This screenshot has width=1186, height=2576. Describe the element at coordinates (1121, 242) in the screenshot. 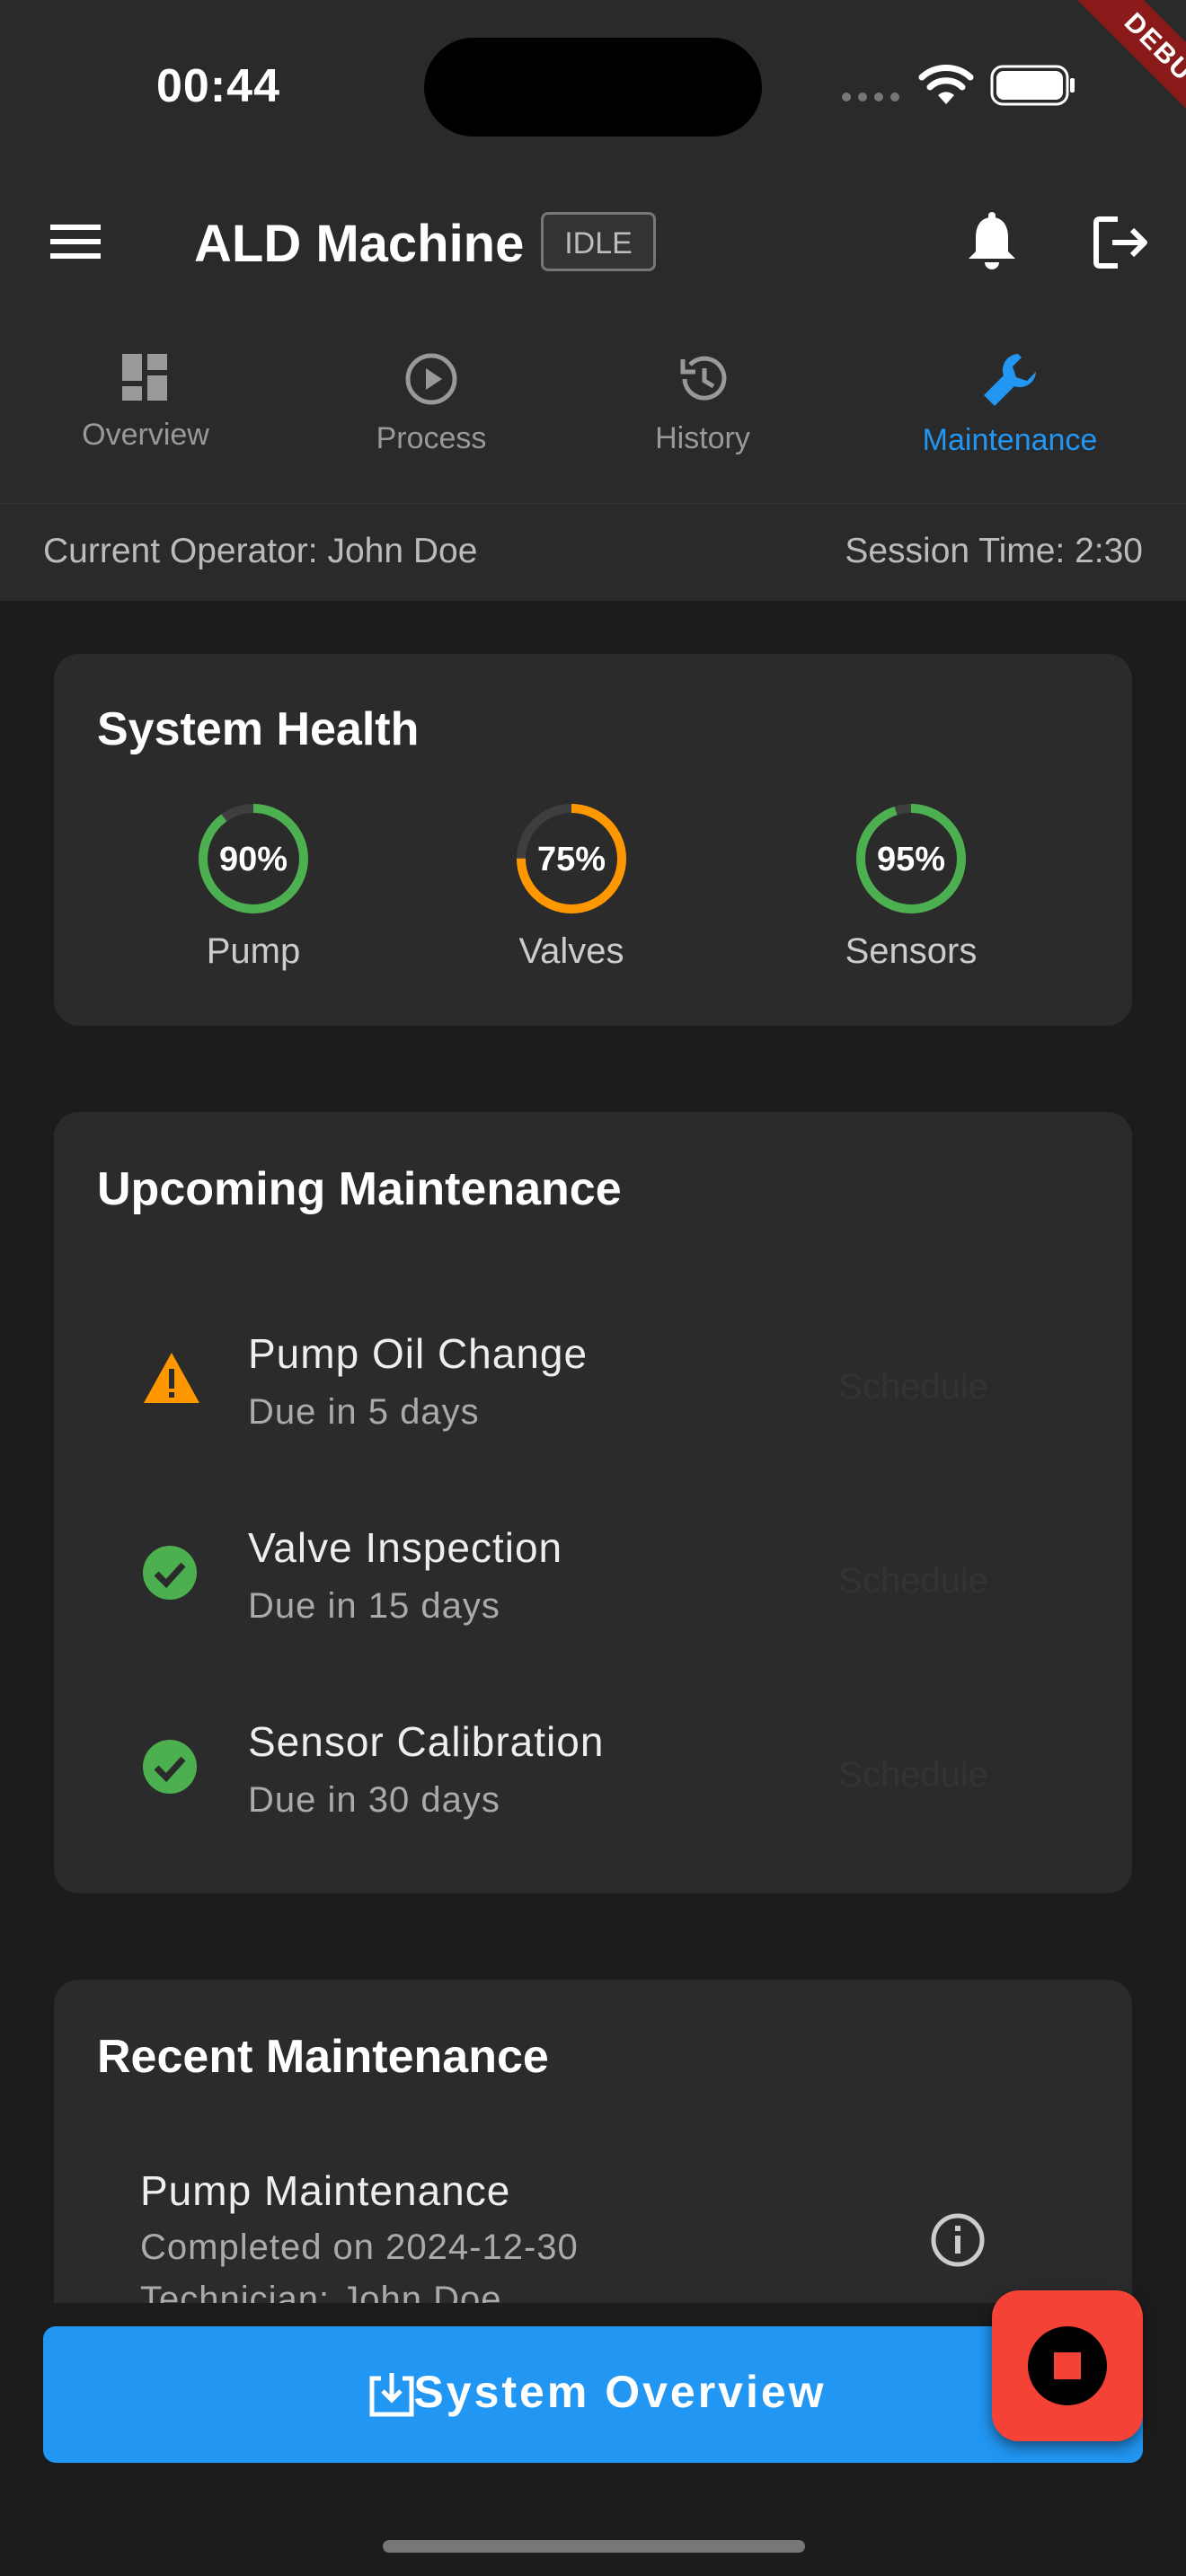

I see `logout-icon` at that location.